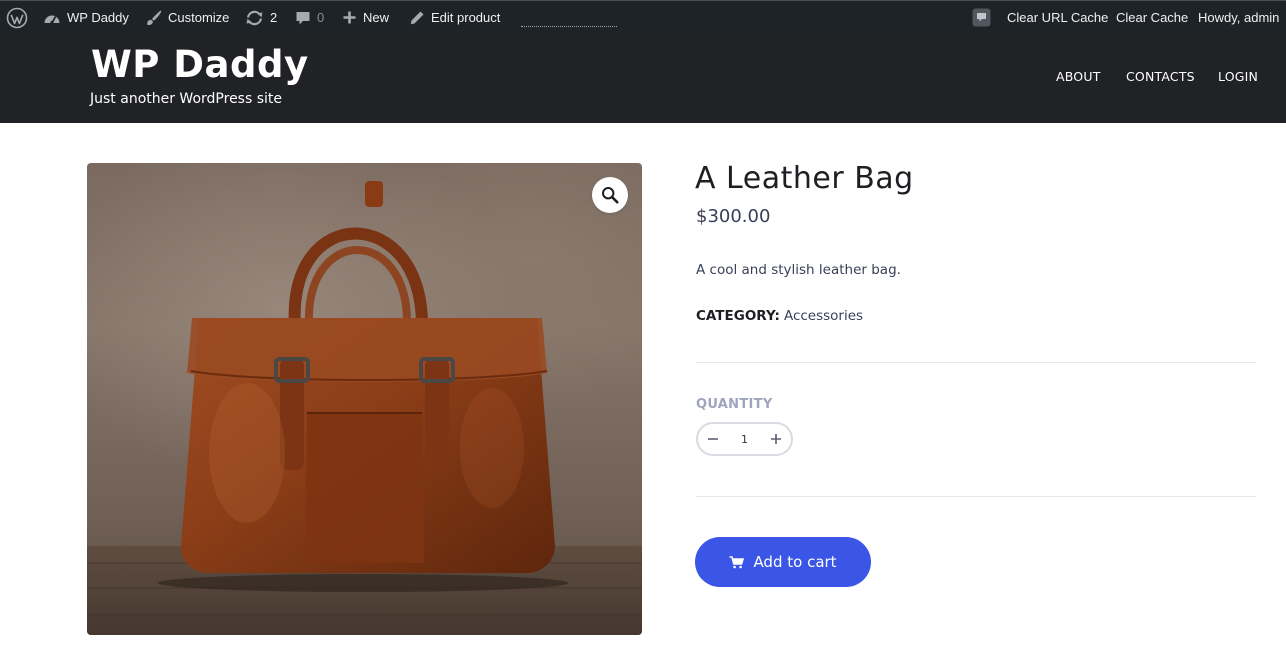 This screenshot has height=646, width=1286. What do you see at coordinates (321, 17) in the screenshot?
I see `comments-count: 0` at bounding box center [321, 17].